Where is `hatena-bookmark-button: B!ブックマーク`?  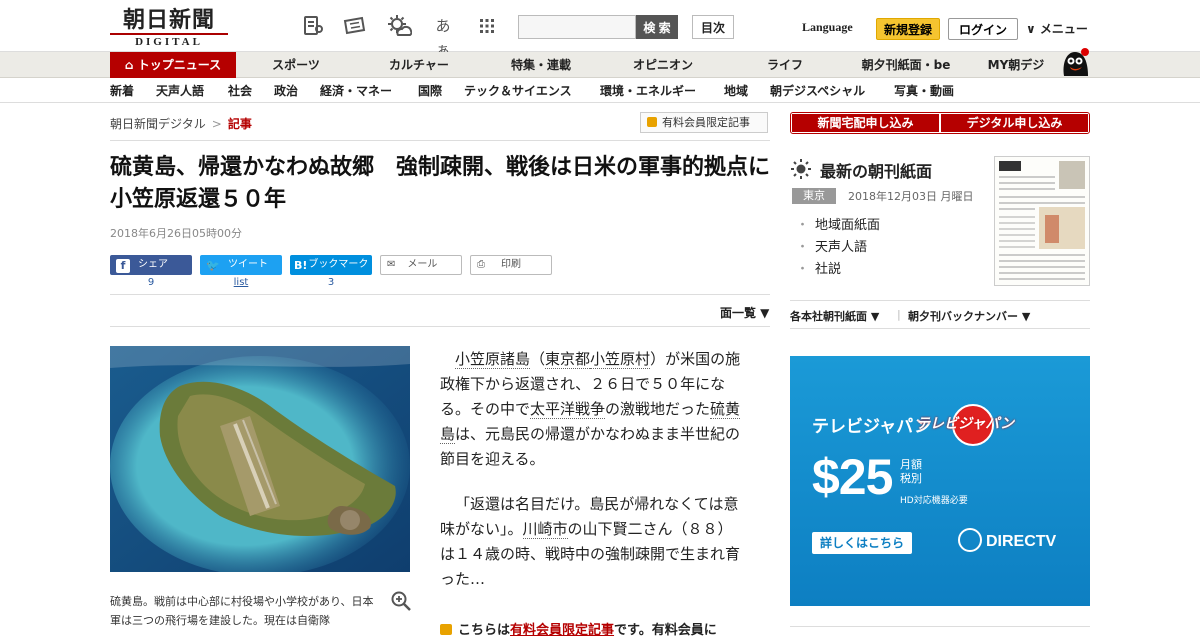
hatena-bookmark-button: B!ブックマーク is located at coordinates (331, 265).